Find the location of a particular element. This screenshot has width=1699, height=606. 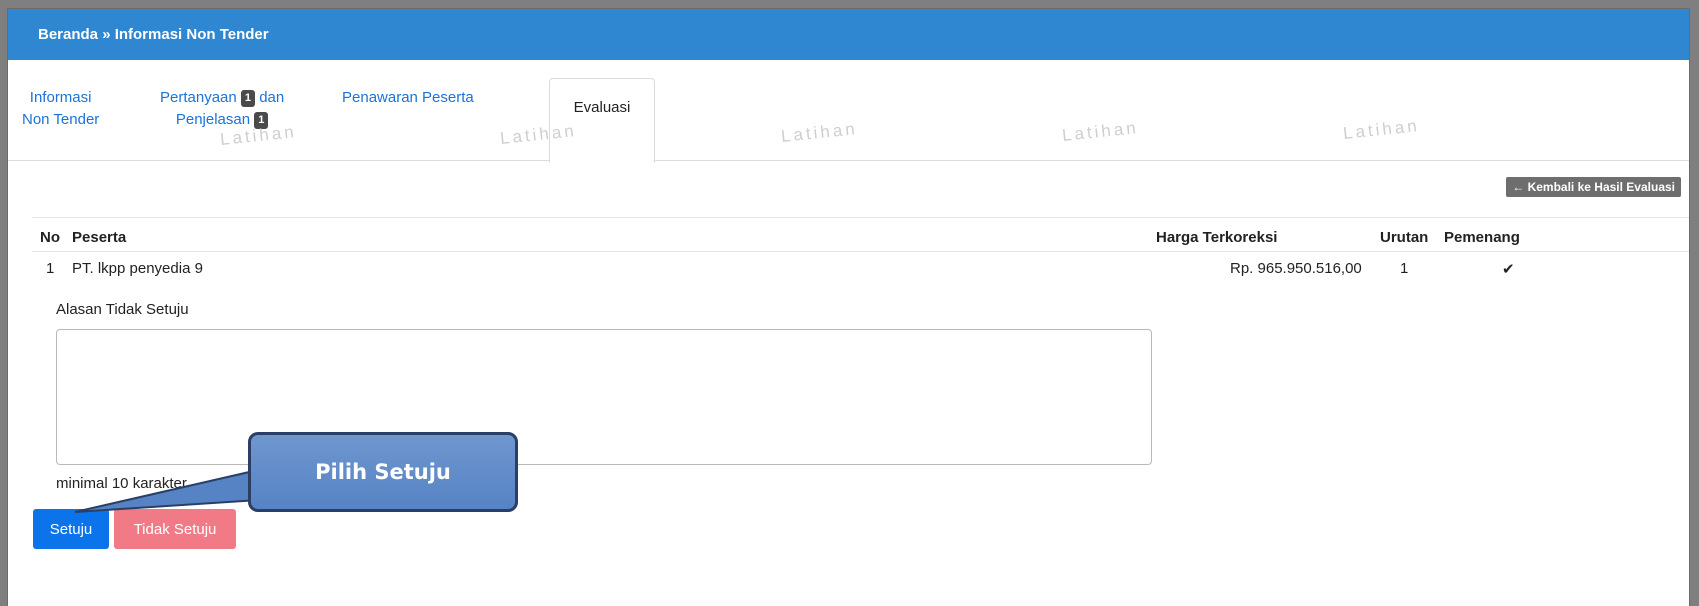

cell-harga: Rp. 965.950.516,00 is located at coordinates (1296, 268).